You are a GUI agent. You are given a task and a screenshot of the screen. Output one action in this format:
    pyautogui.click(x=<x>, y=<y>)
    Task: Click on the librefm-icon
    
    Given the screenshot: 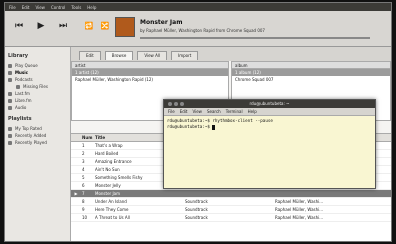 What is the action you would take?
    pyautogui.click(x=10, y=100)
    